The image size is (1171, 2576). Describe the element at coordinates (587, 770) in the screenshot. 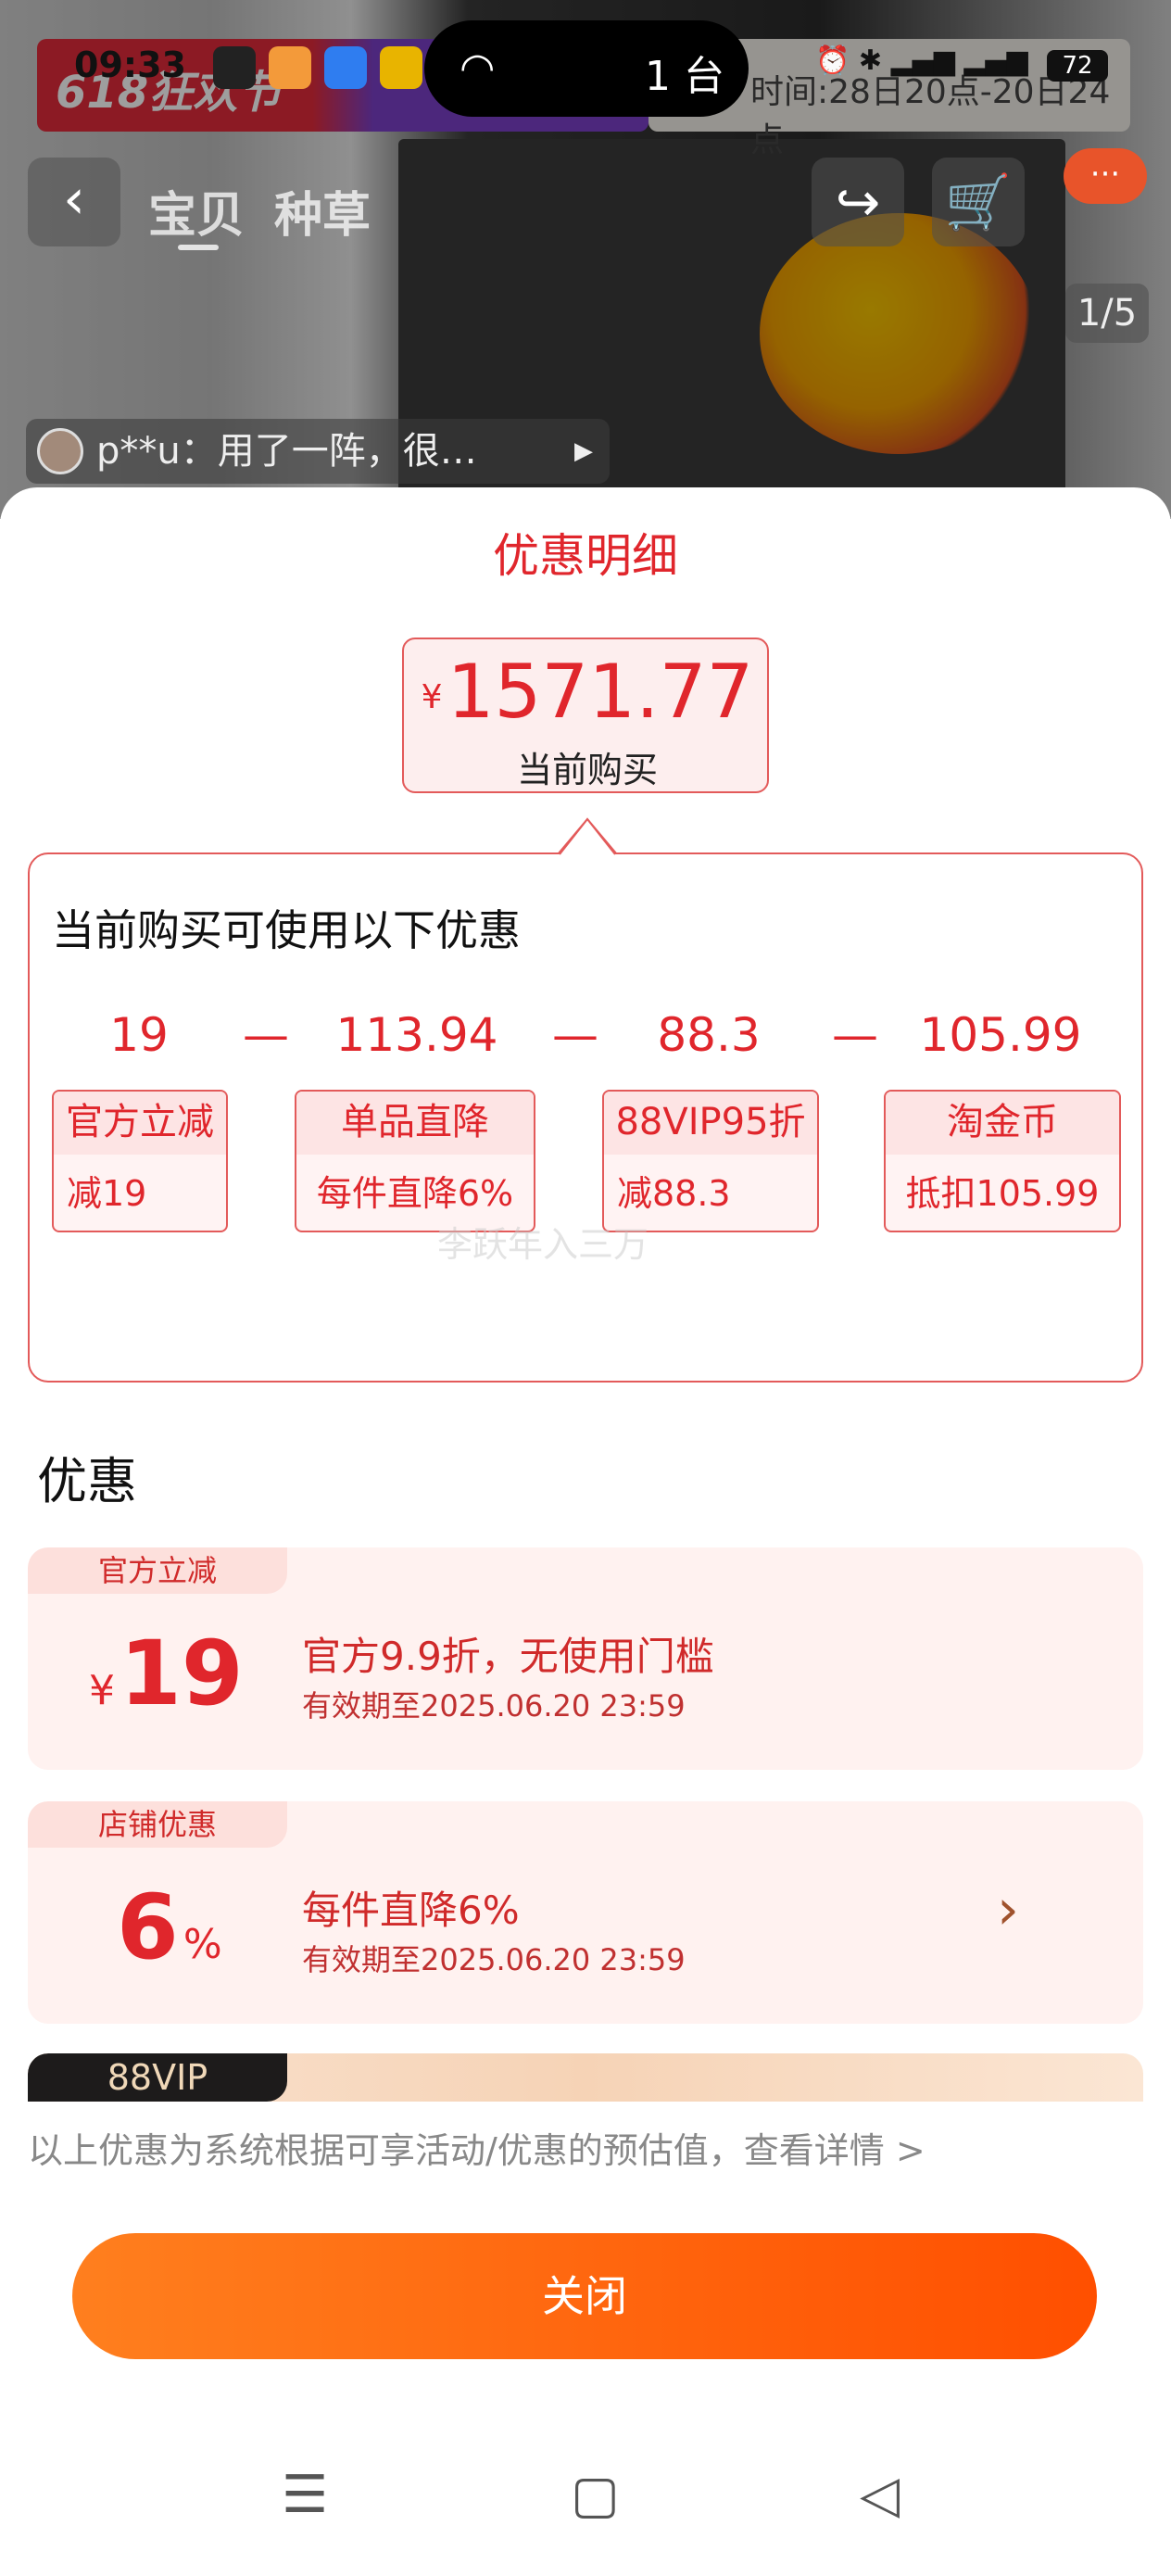

I see `current-price-label: 当前购买` at that location.